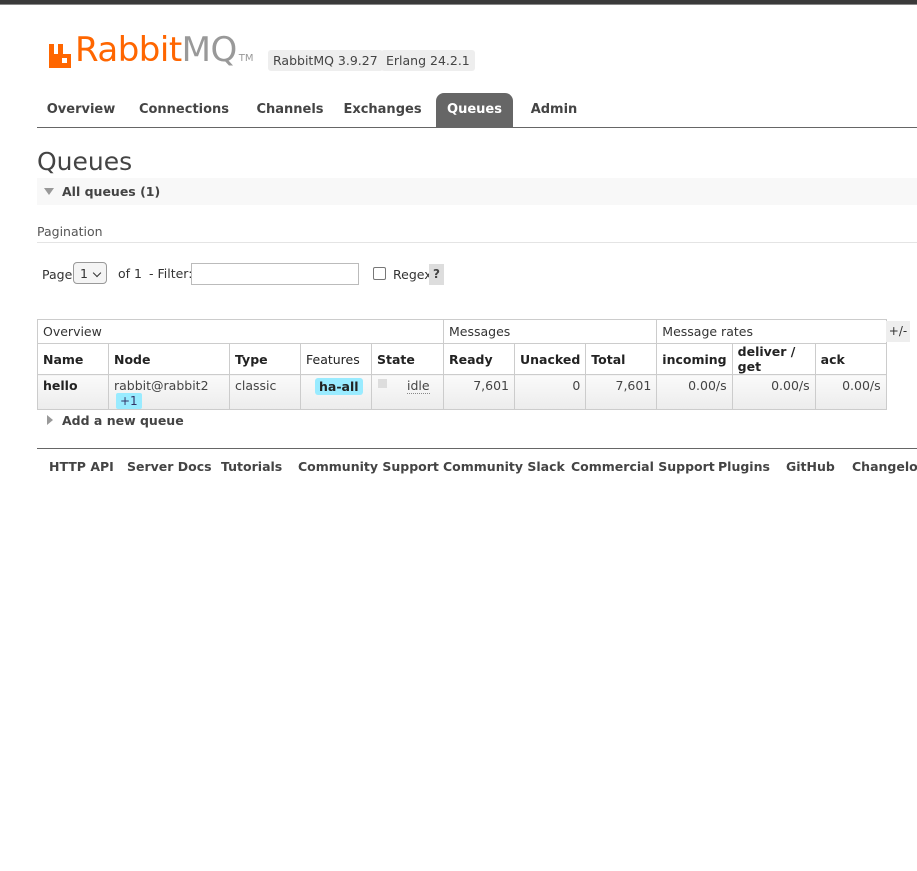  I want to click on page-title: Queues, so click(85, 161).